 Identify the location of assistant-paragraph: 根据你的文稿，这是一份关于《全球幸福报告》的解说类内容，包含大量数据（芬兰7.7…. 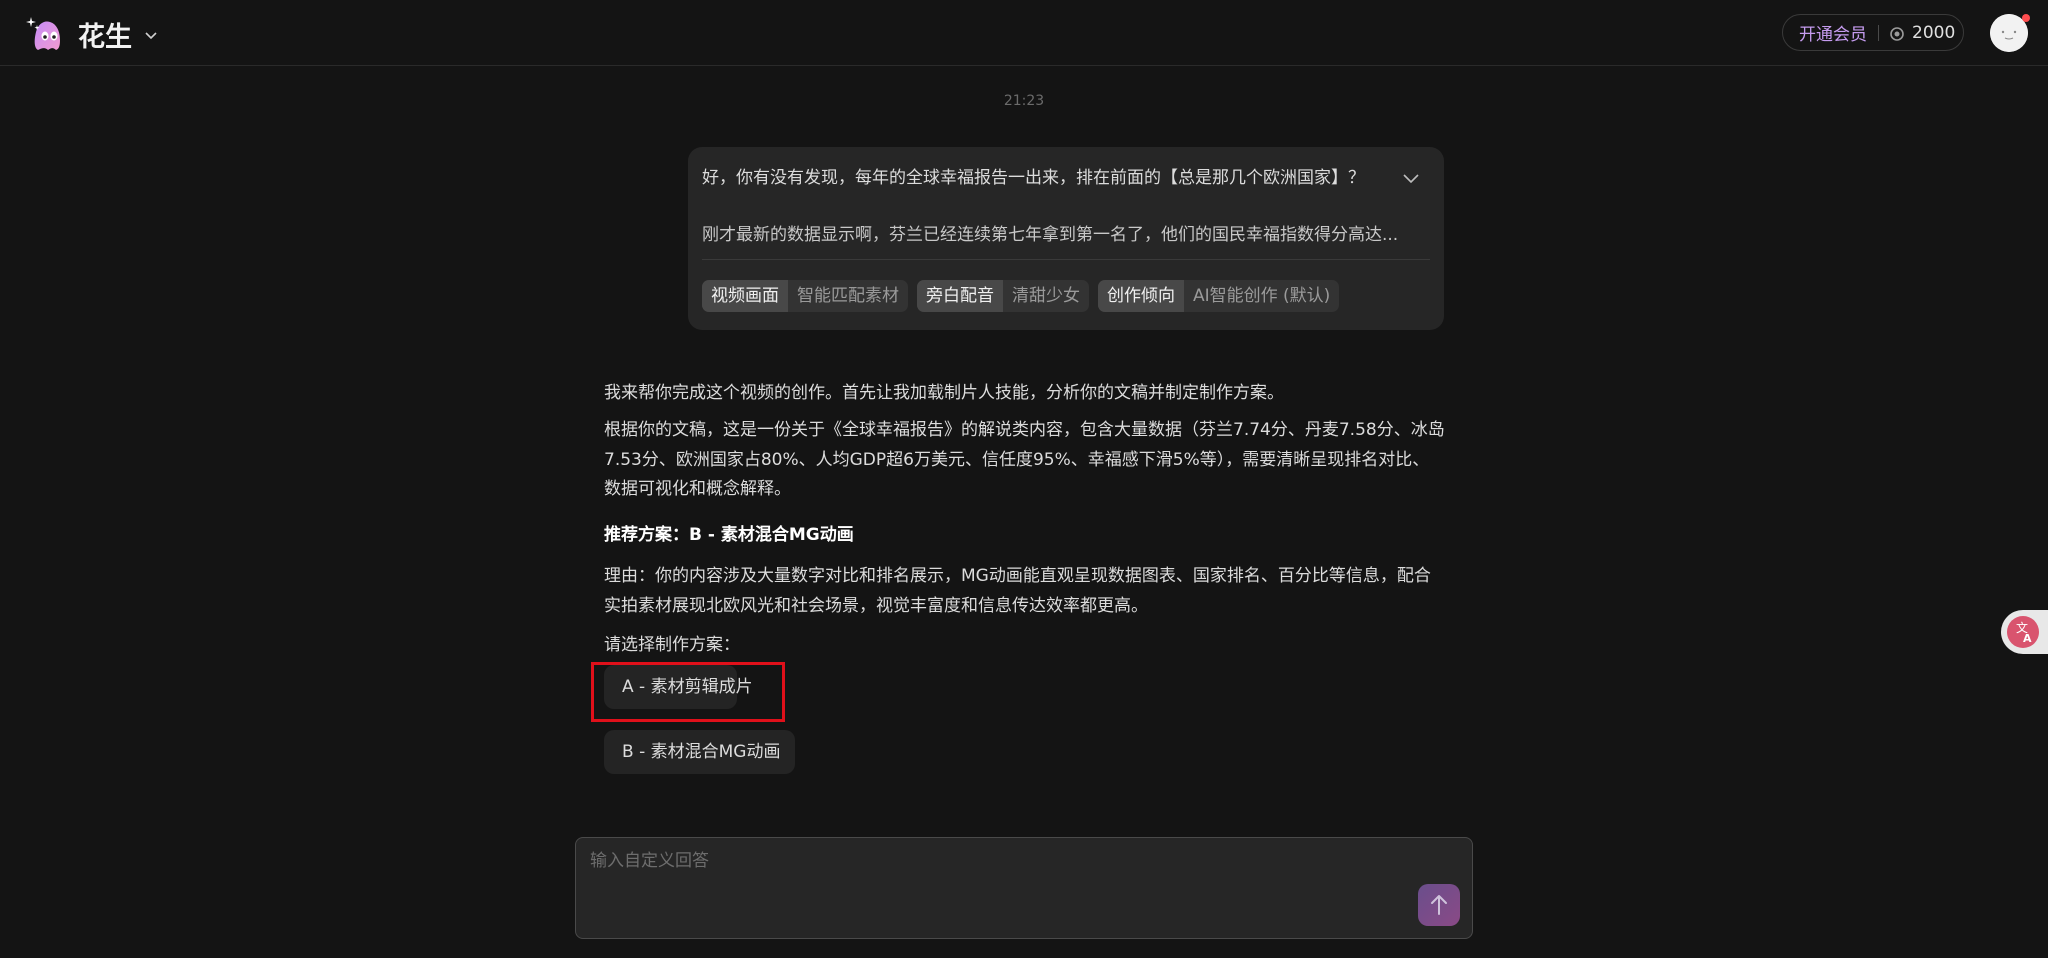
(1024, 459).